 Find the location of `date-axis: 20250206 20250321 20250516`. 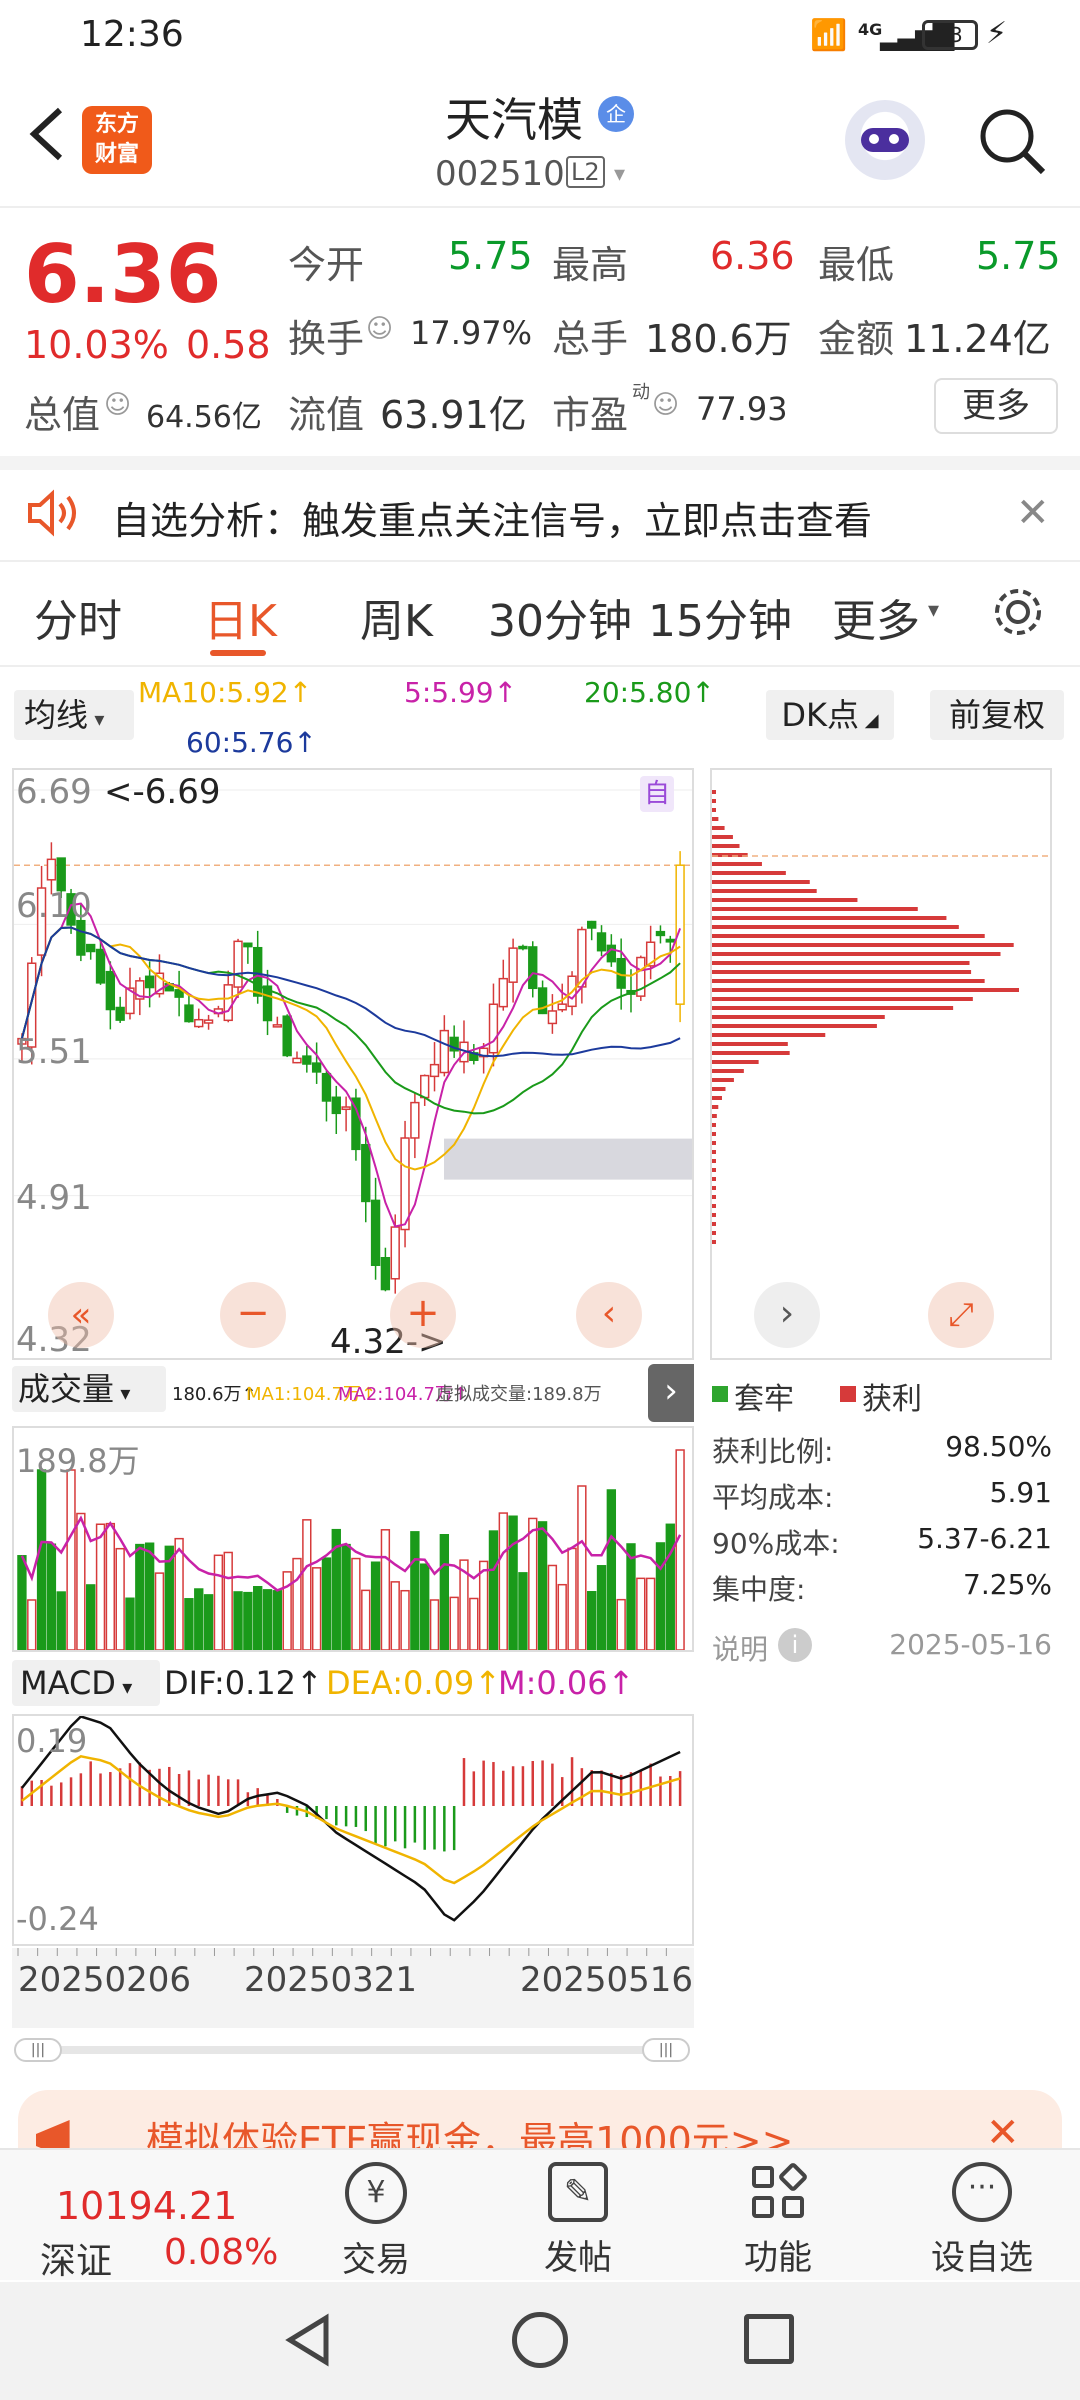

date-axis: 20250206 20250321 20250516 is located at coordinates (353, 1988).